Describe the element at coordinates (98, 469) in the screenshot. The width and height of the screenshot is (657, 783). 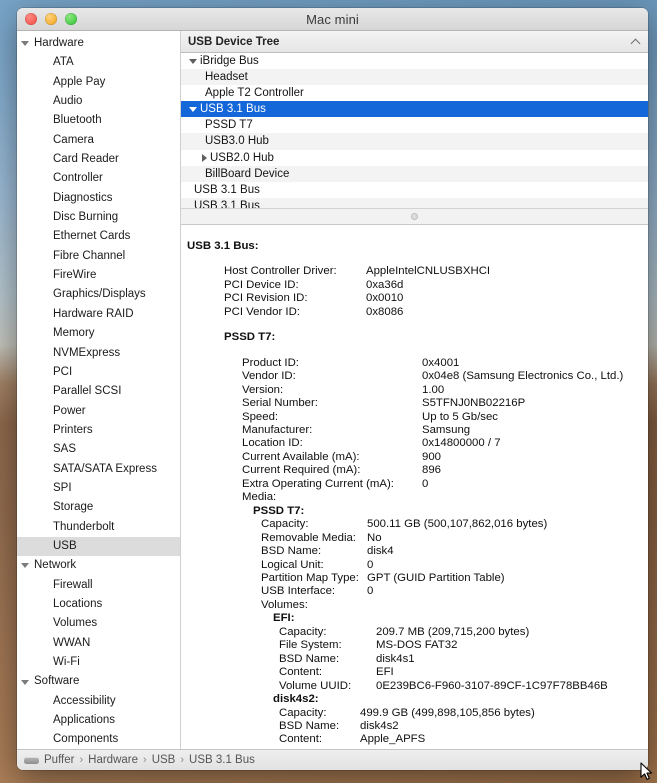
I see `sidebar-item-sata-sata-express: SATA/SATA Express` at that location.